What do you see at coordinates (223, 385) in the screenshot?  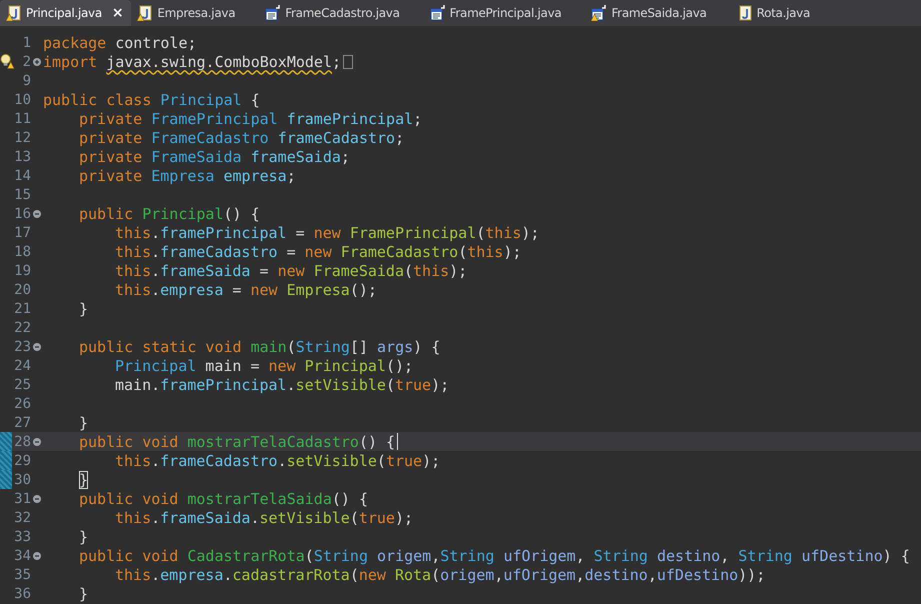 I see `field-name: framePrincipal` at bounding box center [223, 385].